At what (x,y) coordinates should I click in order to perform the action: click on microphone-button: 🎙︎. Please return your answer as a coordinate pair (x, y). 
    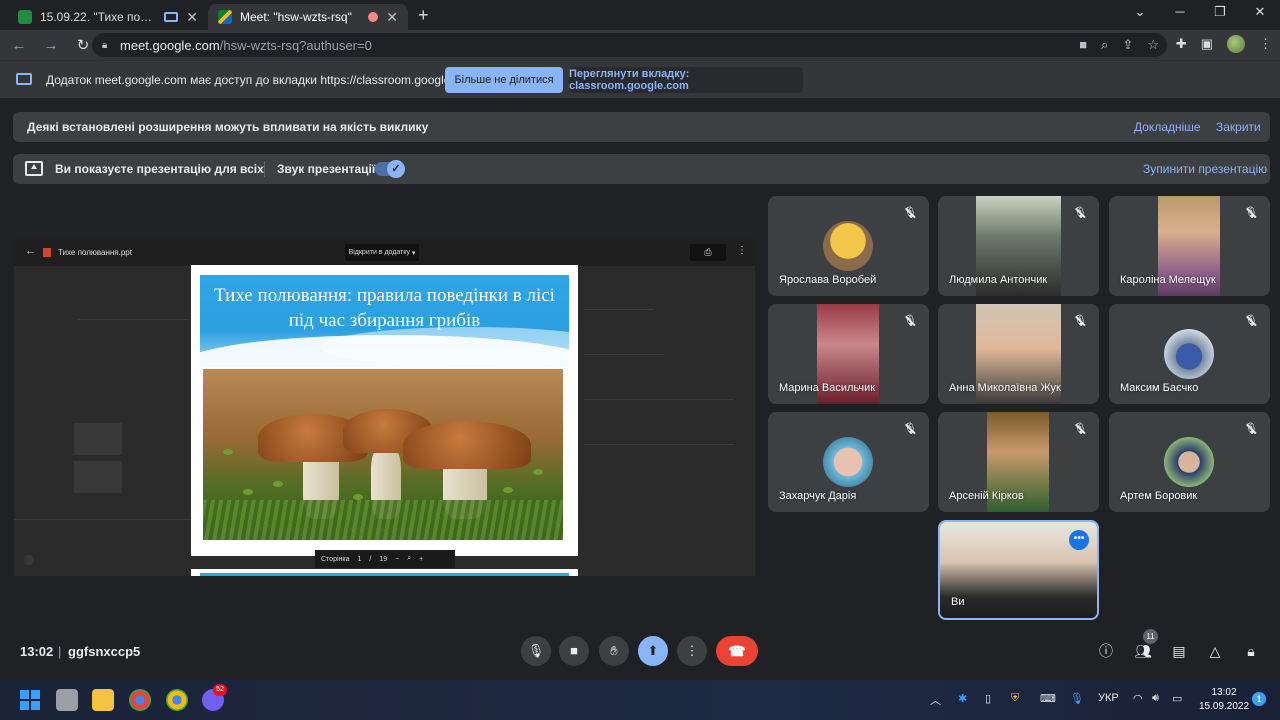
    Looking at the image, I should click on (536, 651).